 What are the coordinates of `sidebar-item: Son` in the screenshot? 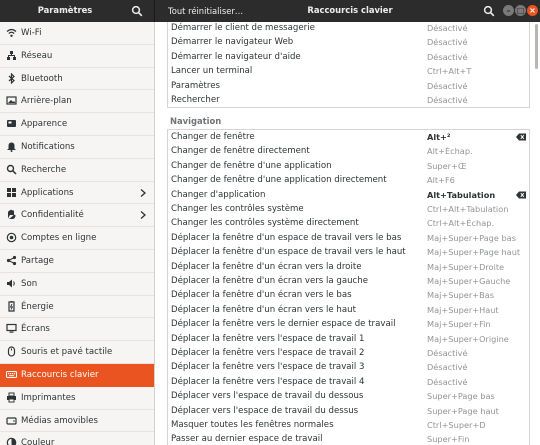 It's located at (77, 284).